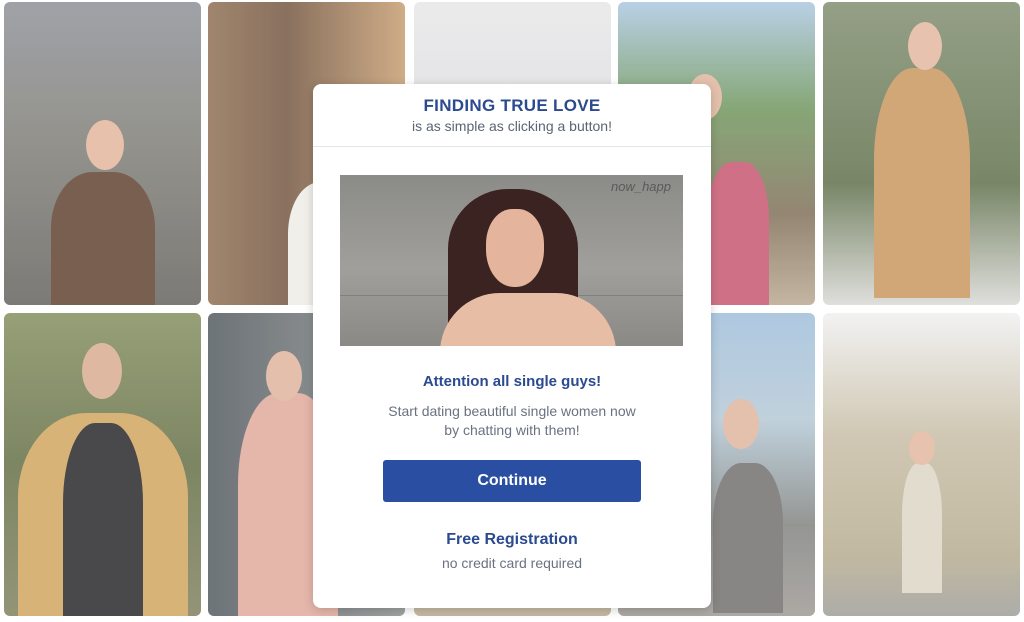  What do you see at coordinates (512, 563) in the screenshot?
I see `no-credit-card-note: no credit card required` at bounding box center [512, 563].